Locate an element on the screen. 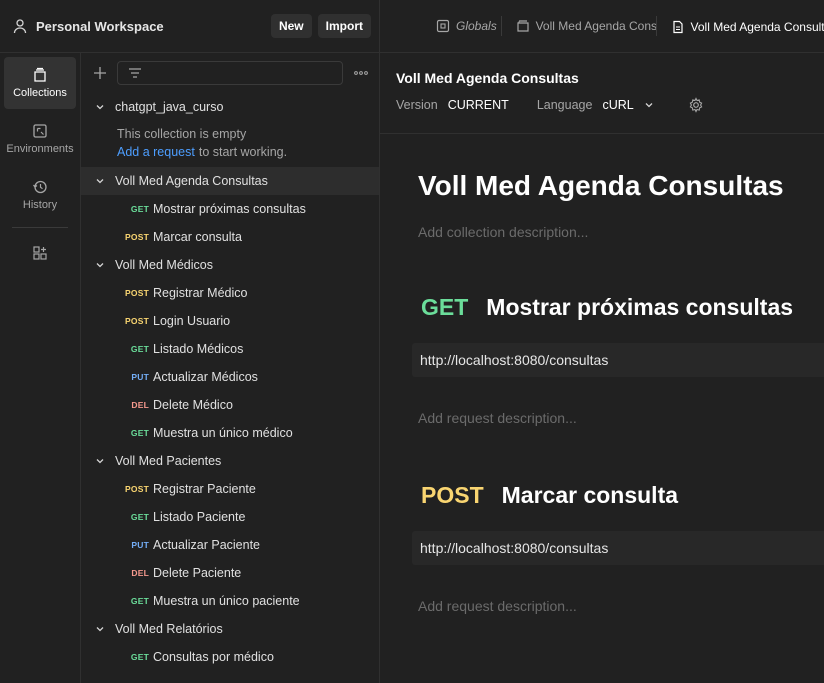 The image size is (824, 683). tree-folder: Voll Med Agenda Consultas is located at coordinates (230, 181).